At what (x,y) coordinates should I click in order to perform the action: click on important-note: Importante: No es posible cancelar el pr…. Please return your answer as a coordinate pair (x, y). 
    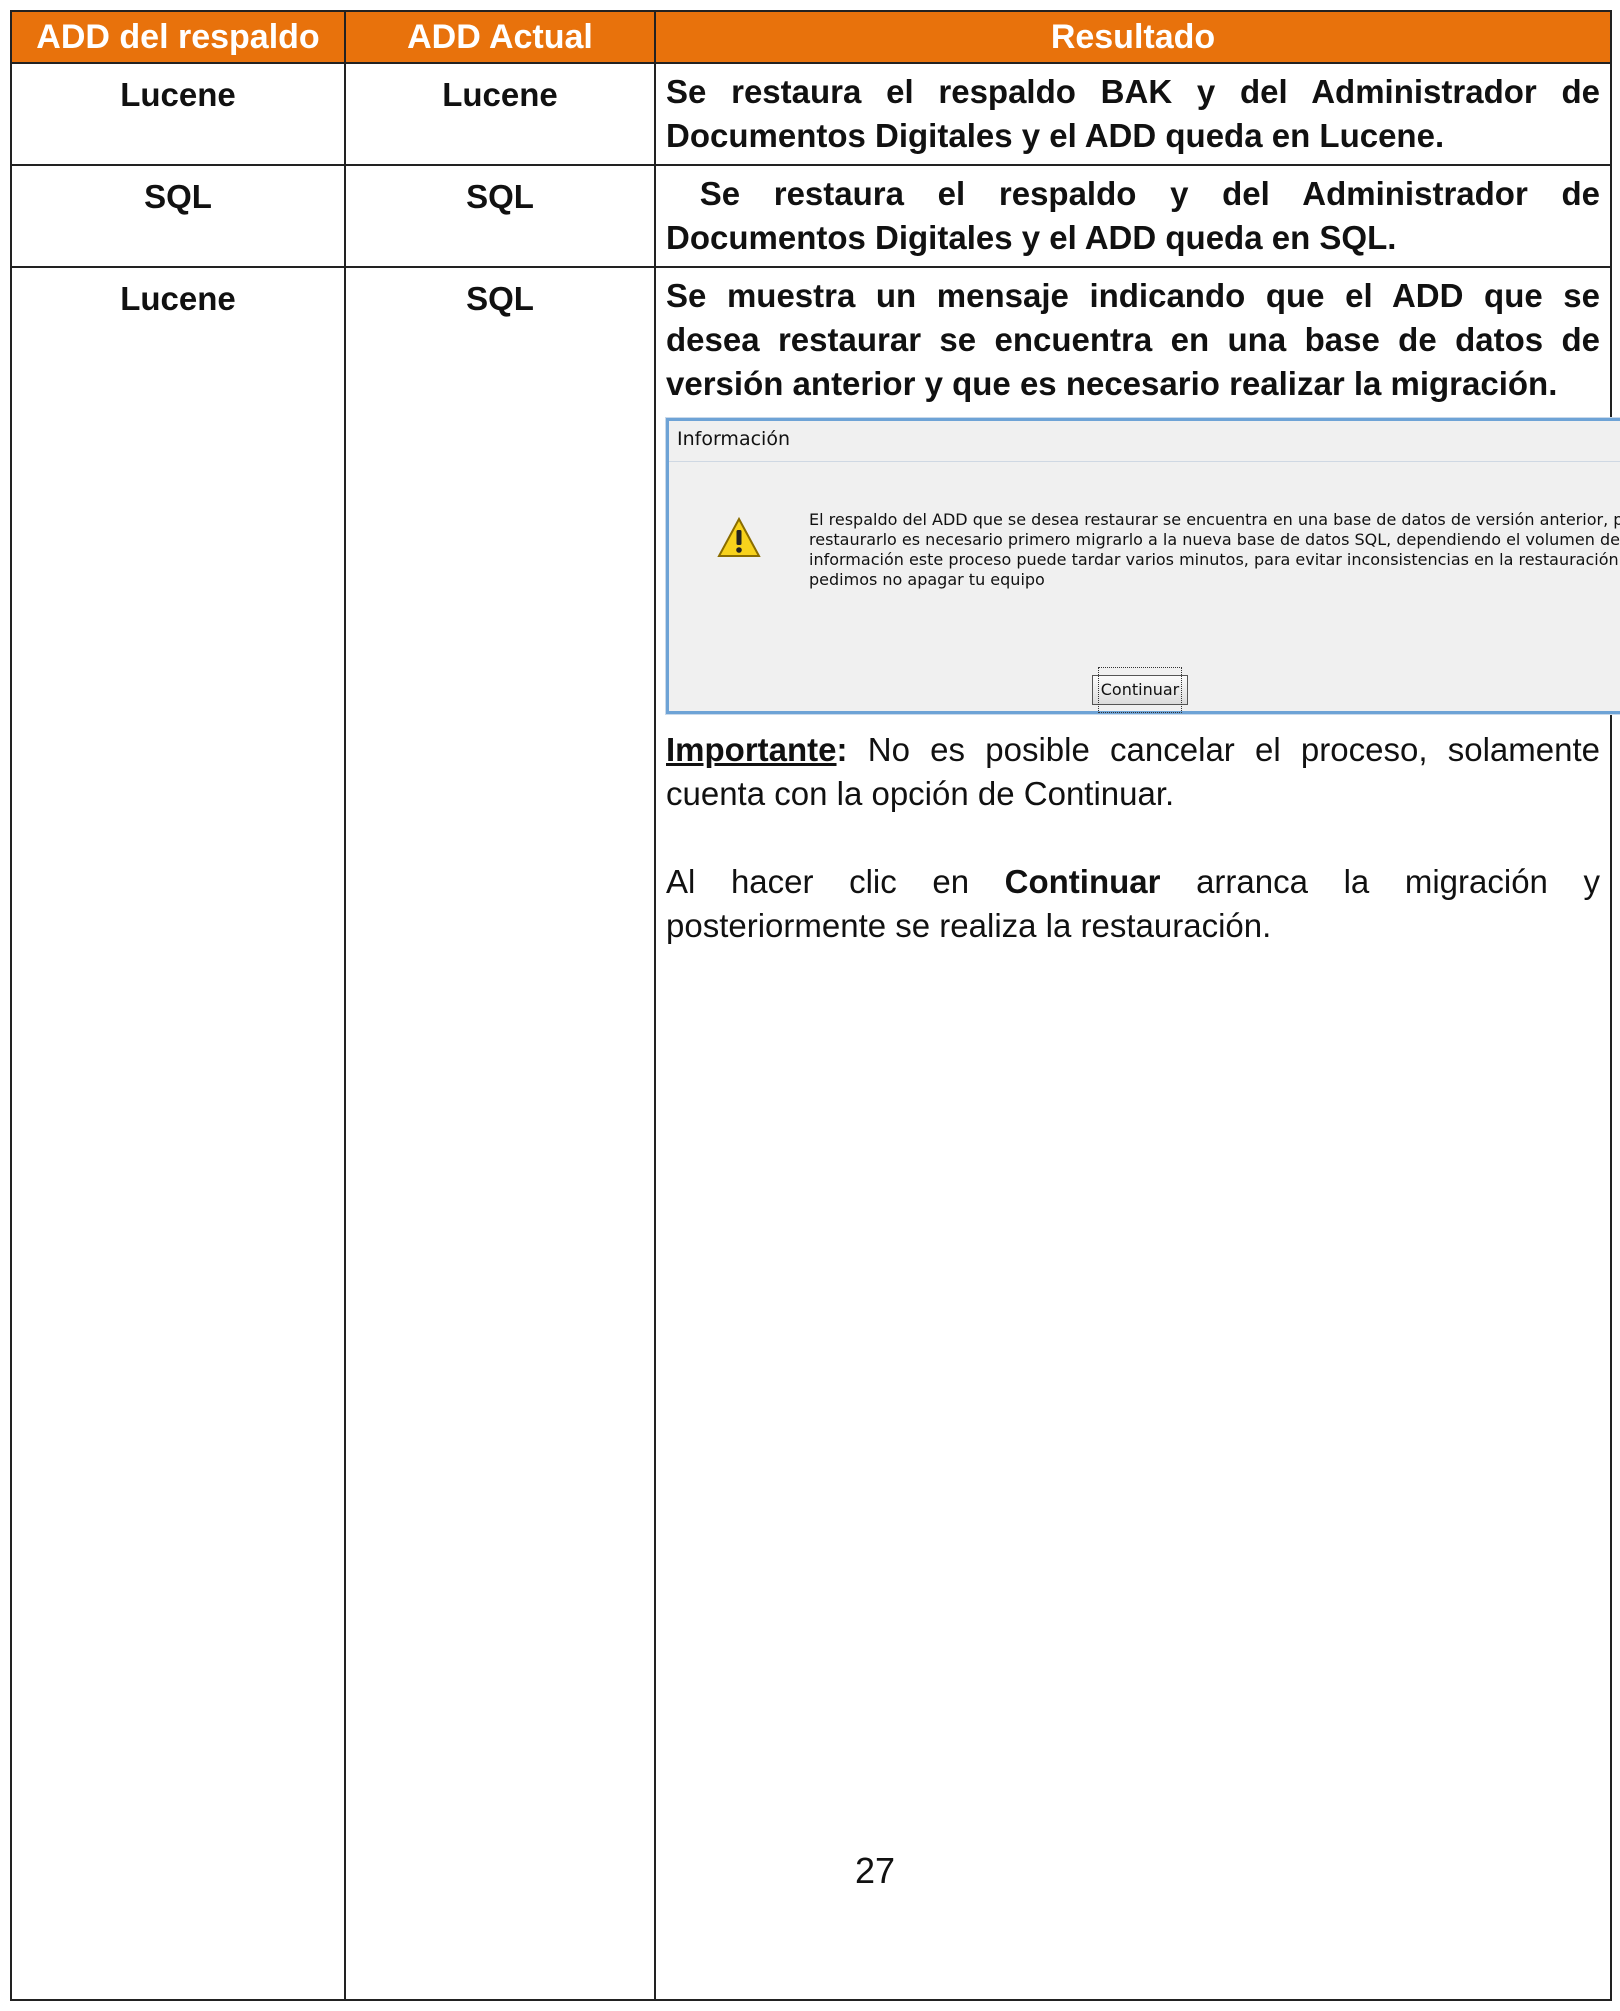
    Looking at the image, I should click on (1133, 772).